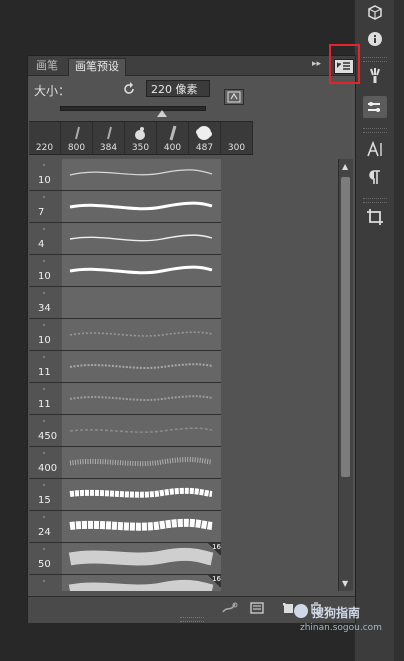 The height and width of the screenshot is (661, 404). I want to click on brush-size-label: 400, so click(48, 468).